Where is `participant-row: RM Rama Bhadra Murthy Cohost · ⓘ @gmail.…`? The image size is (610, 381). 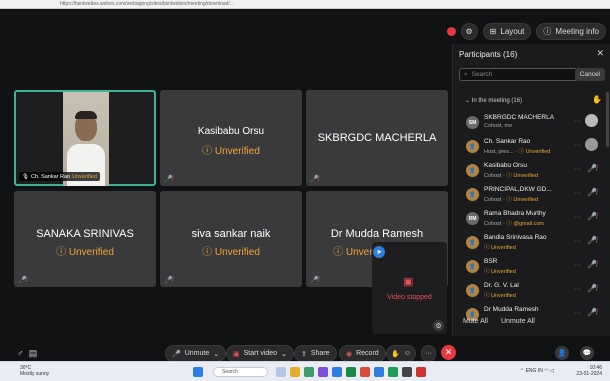
participant-row: RM Rama Bhadra Murthy Cohost · ⓘ @gmail.… is located at coordinates (531, 221).